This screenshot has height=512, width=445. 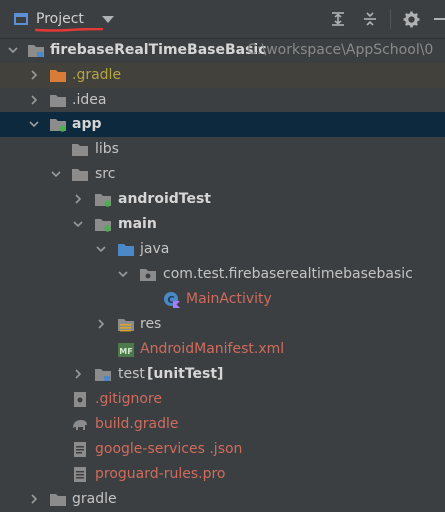 I want to click on gear-icon, so click(x=411, y=19).